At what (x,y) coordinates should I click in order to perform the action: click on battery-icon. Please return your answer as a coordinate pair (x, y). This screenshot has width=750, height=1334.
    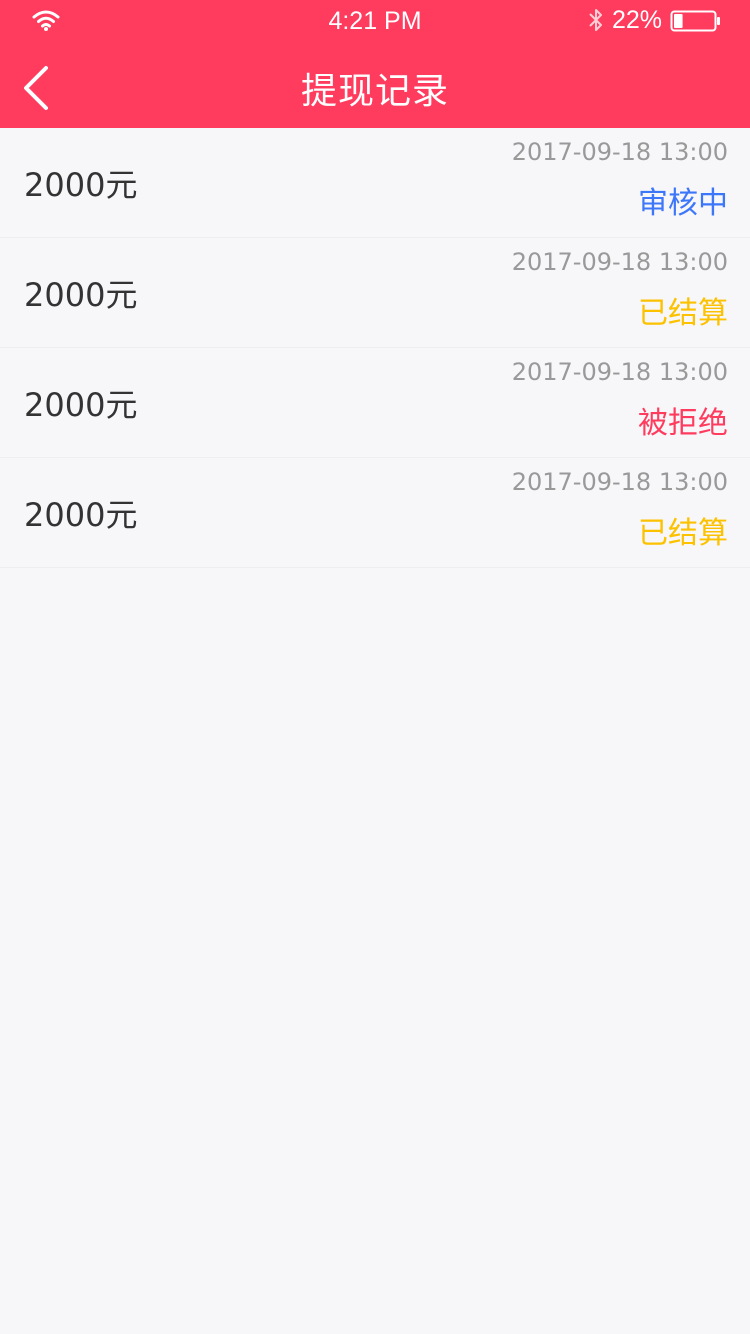
    Looking at the image, I should click on (695, 21).